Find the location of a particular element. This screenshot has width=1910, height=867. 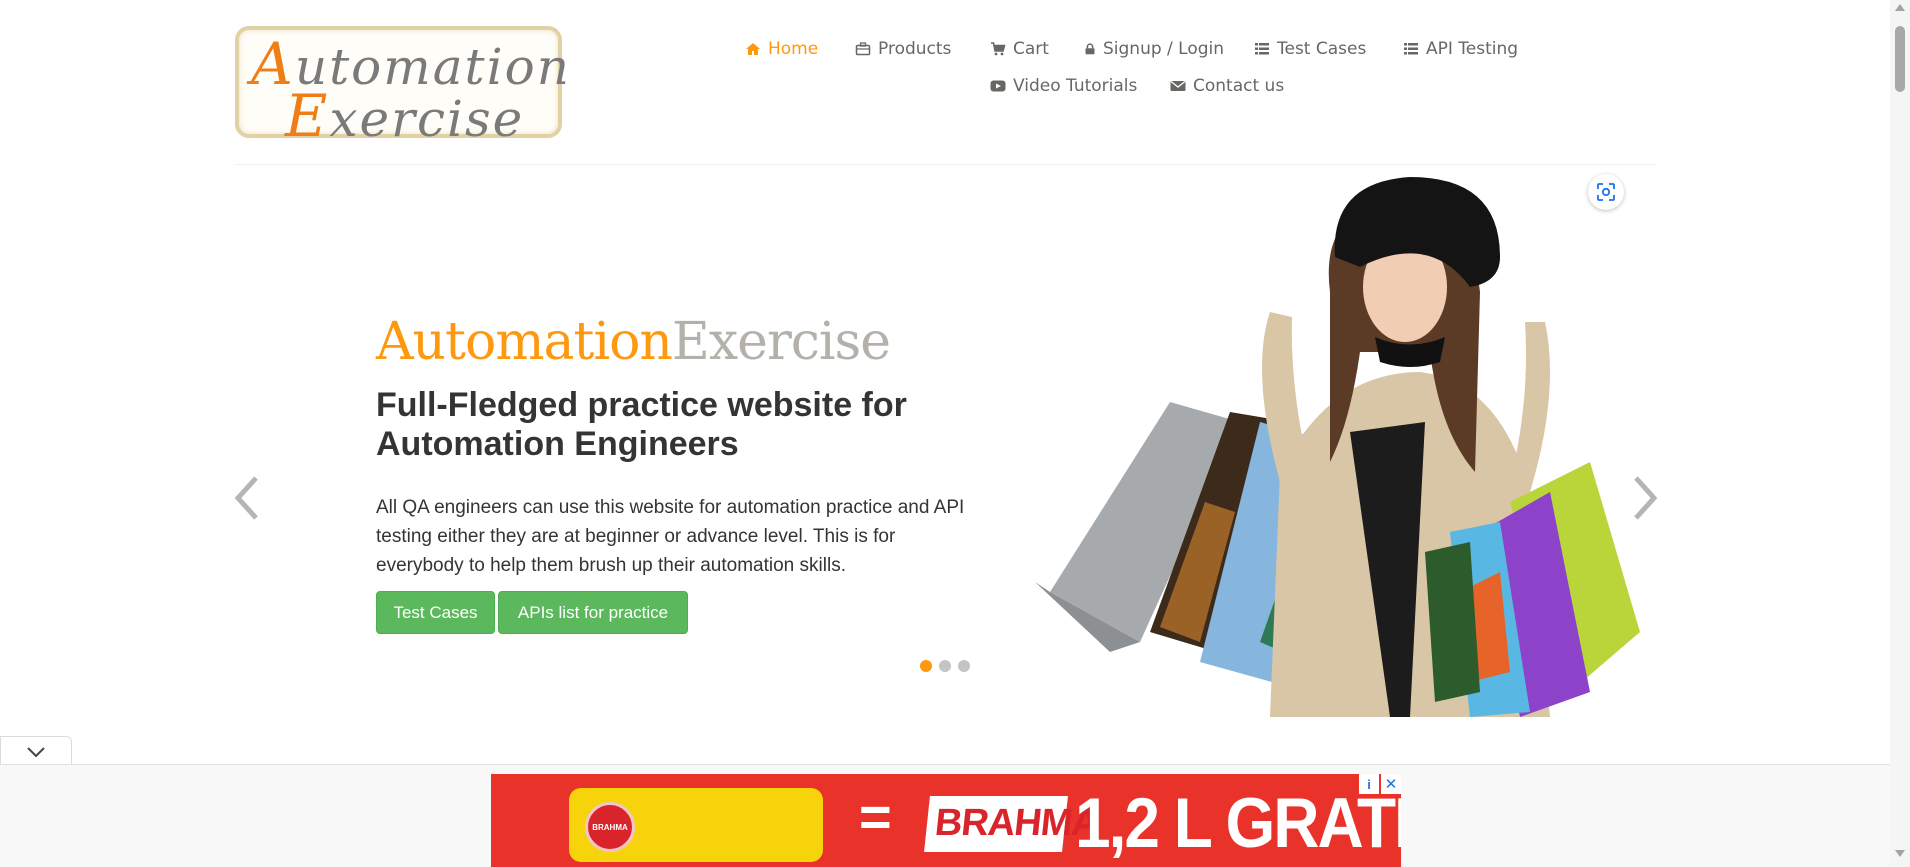

scroll-down-arrow-icon is located at coordinates (1900, 853).